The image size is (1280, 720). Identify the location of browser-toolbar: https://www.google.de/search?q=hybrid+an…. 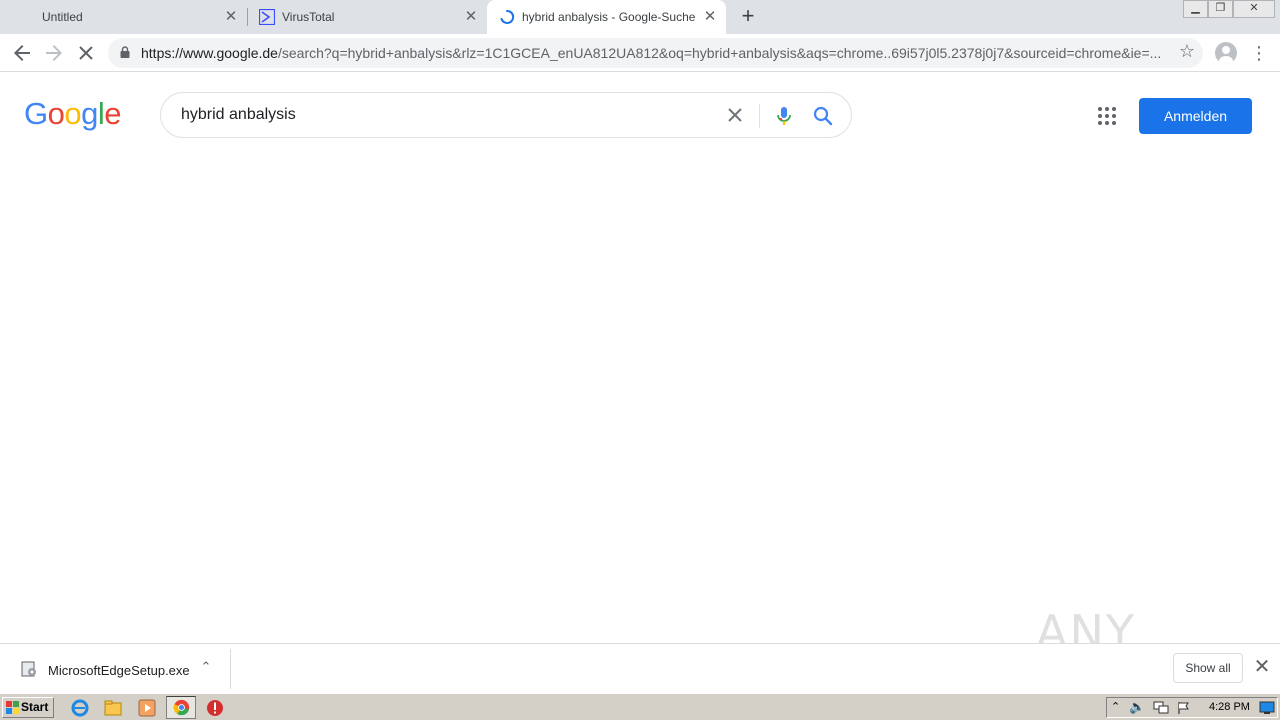
(640, 53).